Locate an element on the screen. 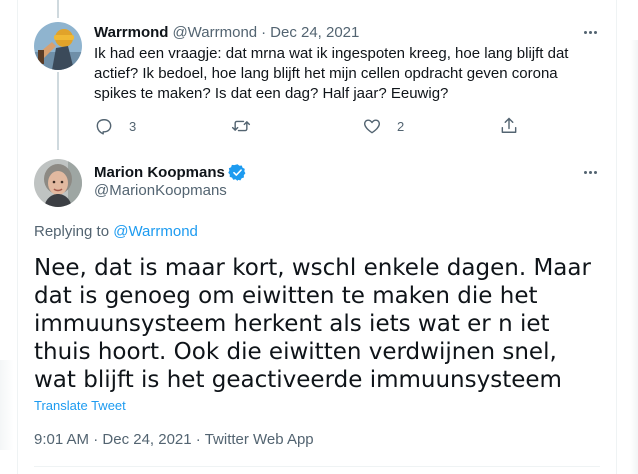 This screenshot has height=474, width=638. reply-count: 3 is located at coordinates (133, 126).